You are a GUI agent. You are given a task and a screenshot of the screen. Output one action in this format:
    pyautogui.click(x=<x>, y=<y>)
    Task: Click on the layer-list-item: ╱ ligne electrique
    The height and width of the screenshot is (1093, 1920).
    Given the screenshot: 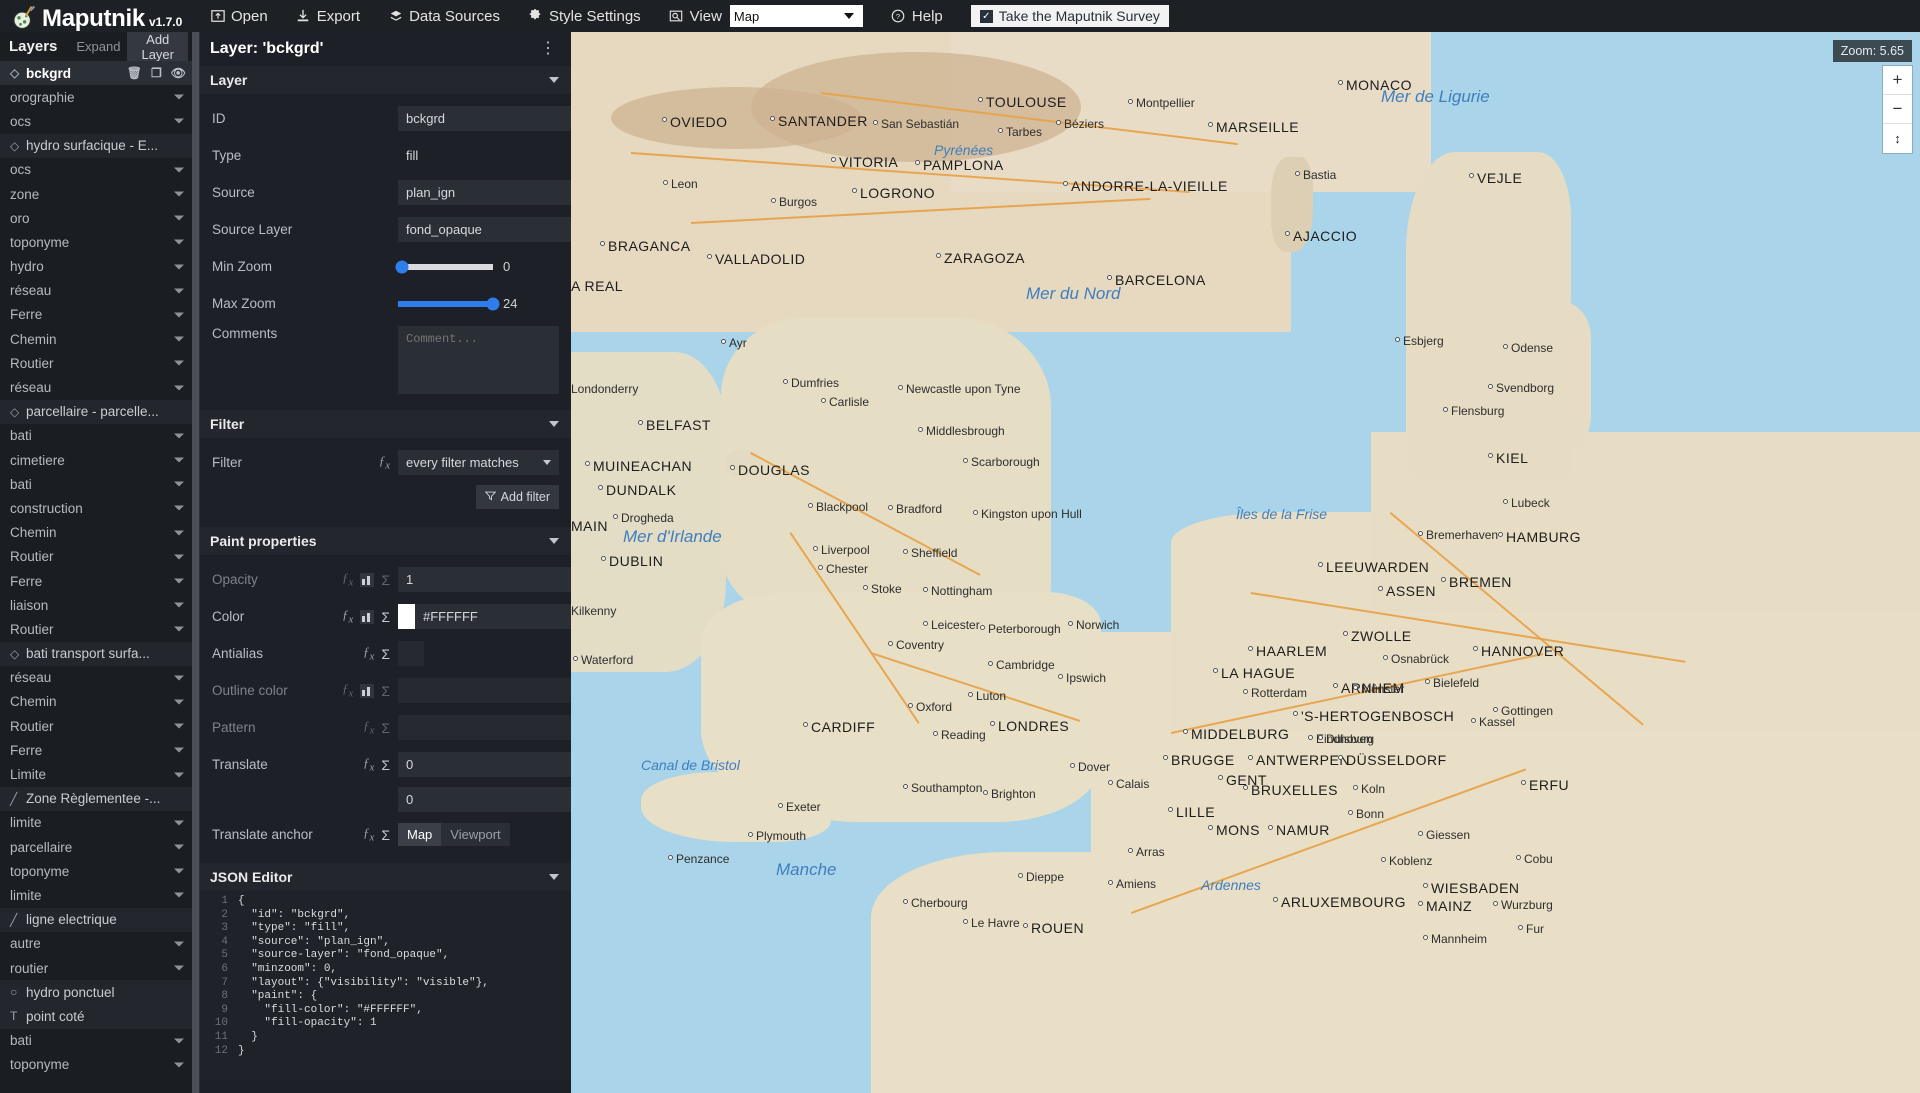 What is the action you would take?
    pyautogui.click(x=96, y=919)
    